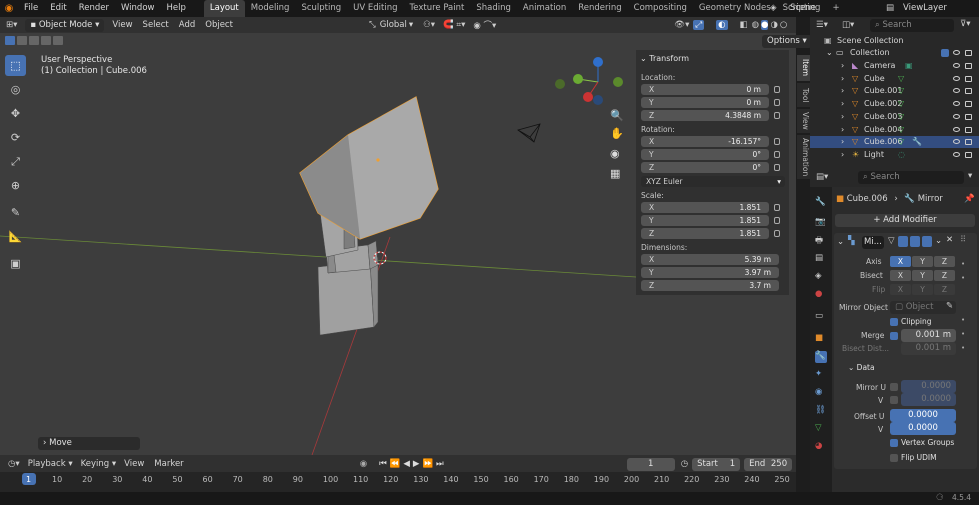 The image size is (979, 505). Describe the element at coordinates (944, 289) in the screenshot. I see `flip-z-toggle: Z` at that location.